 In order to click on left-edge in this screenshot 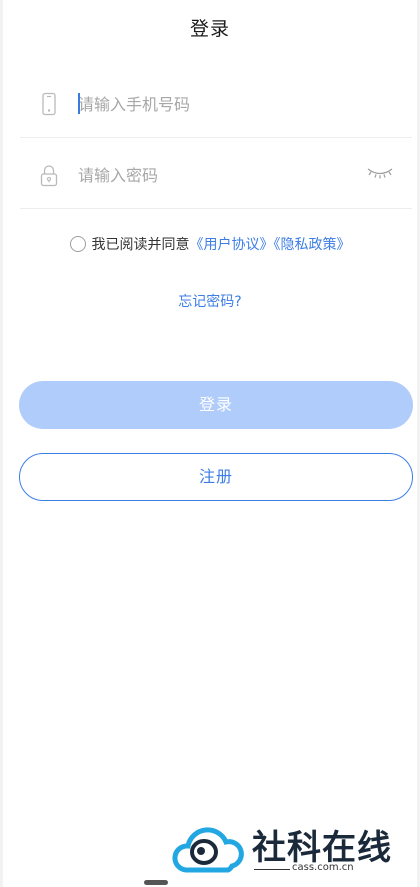, I will do `click(1, 443)`.